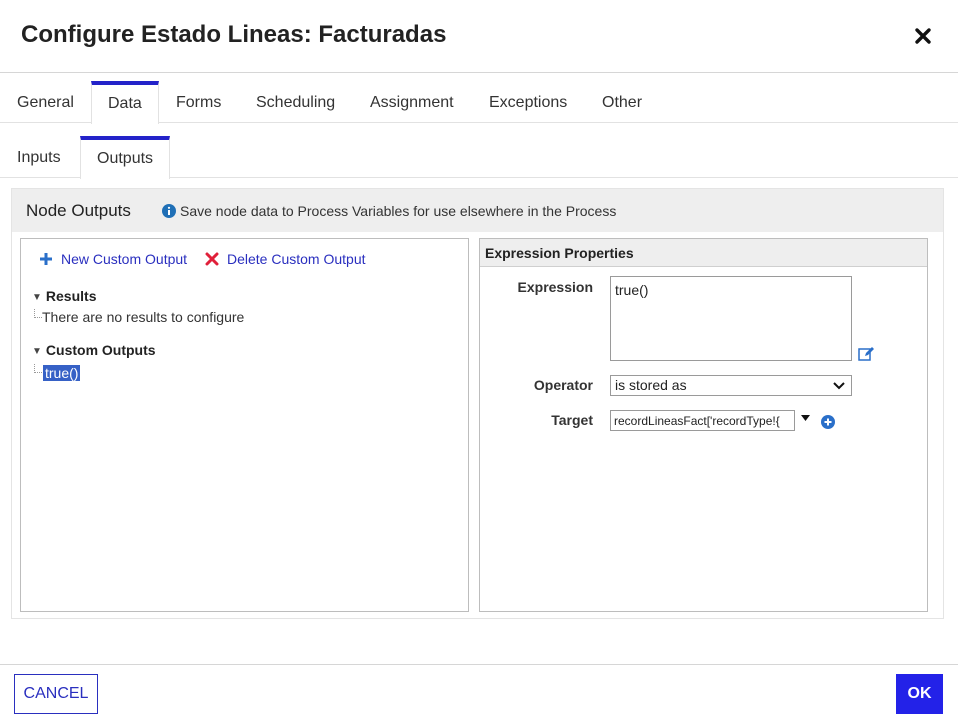  I want to click on caret-down-icon, so click(805, 418).